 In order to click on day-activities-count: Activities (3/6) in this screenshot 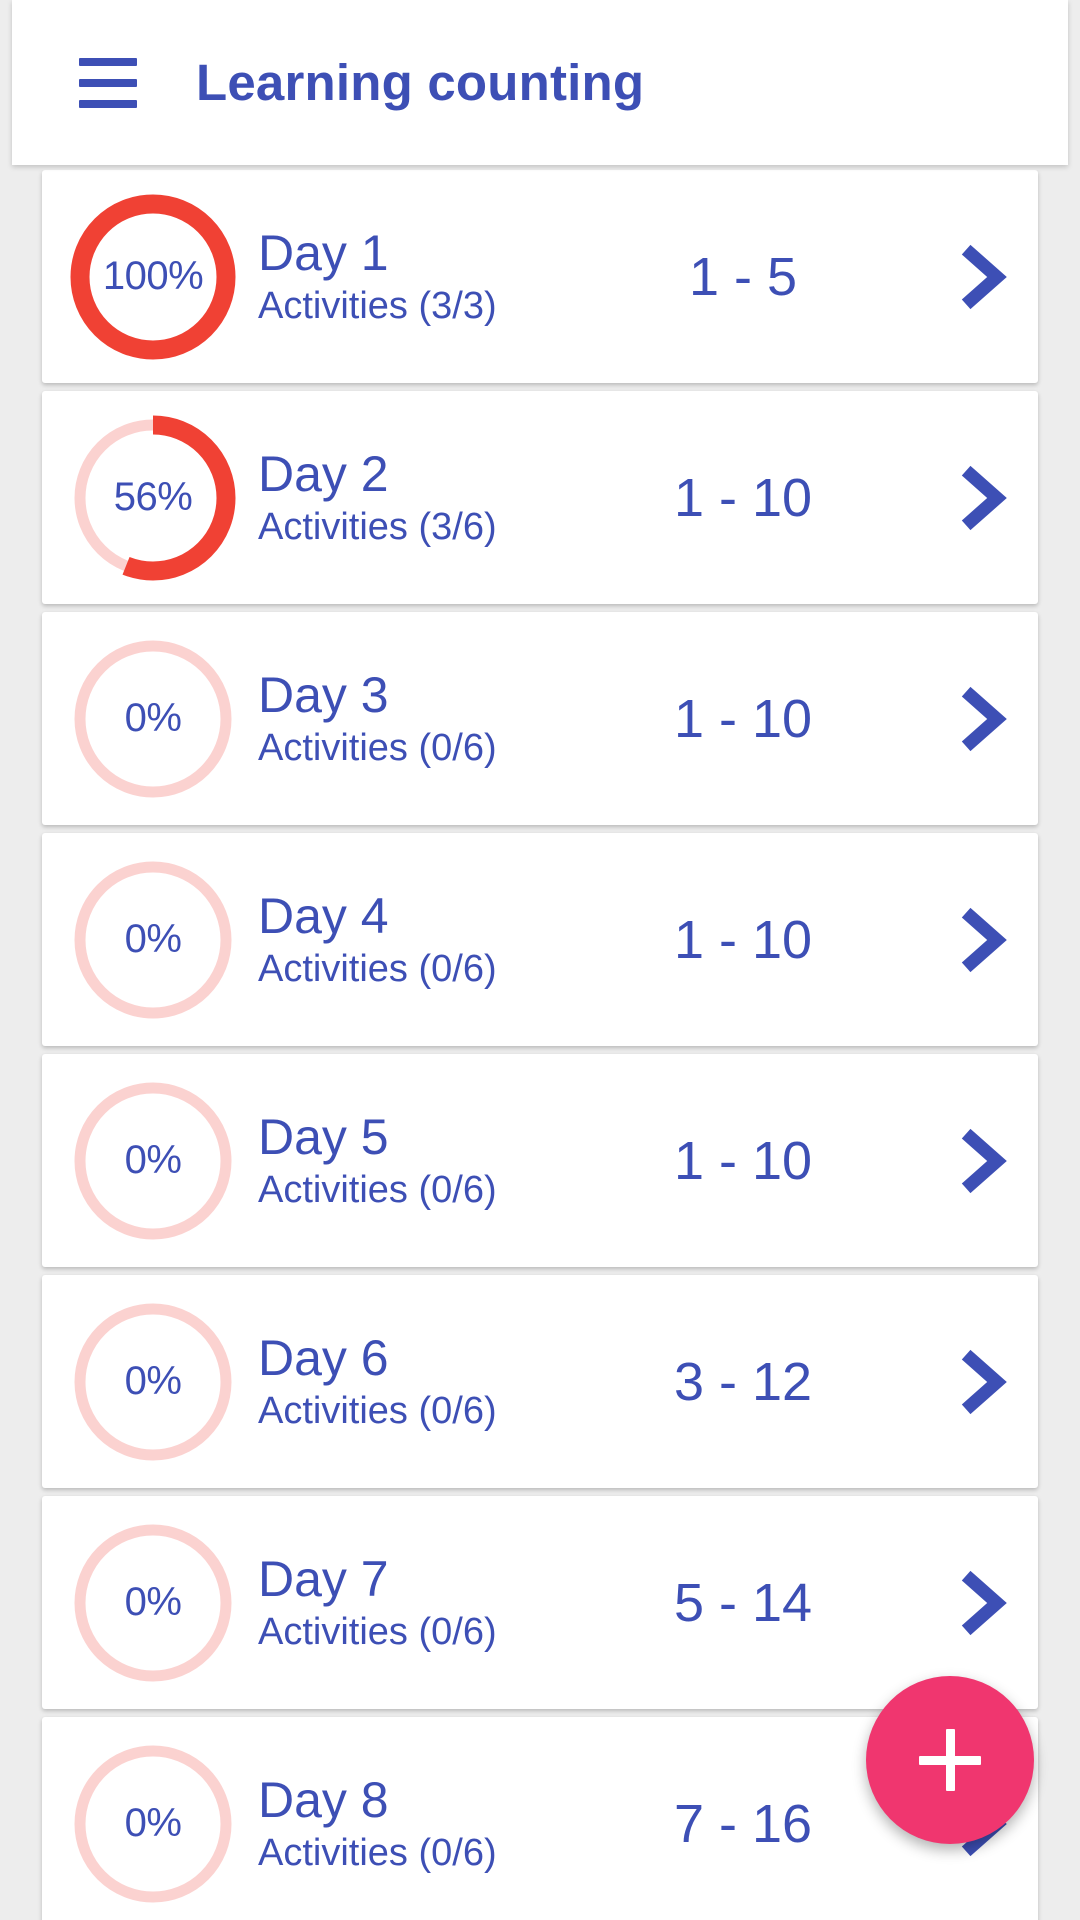, I will do `click(377, 526)`.